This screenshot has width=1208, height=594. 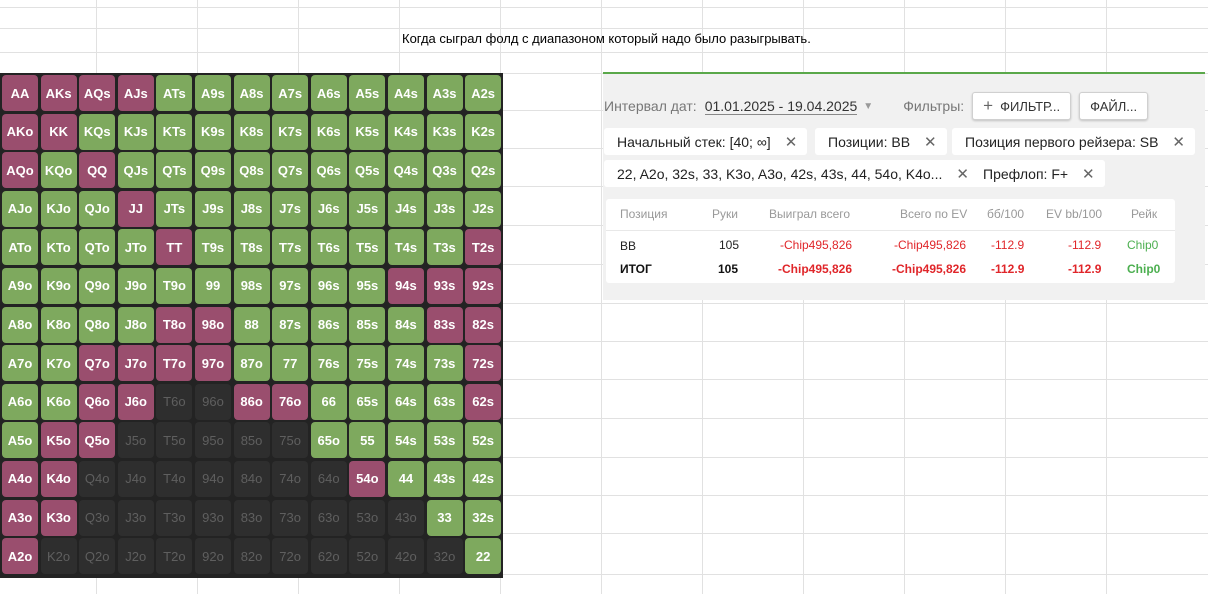 I want to click on hand-cell-T3s: T3s, so click(x=444, y=247).